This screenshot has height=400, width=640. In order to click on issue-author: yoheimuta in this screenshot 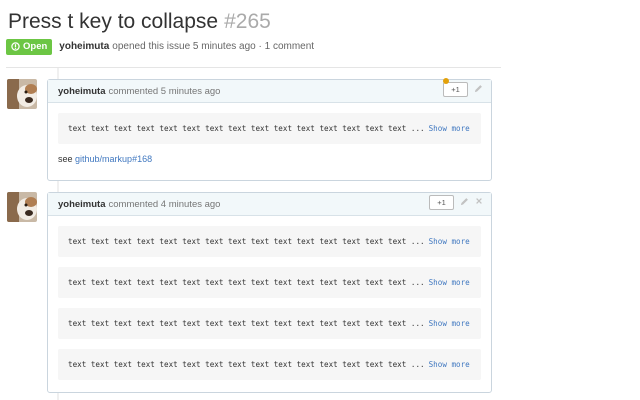, I will do `click(84, 46)`.